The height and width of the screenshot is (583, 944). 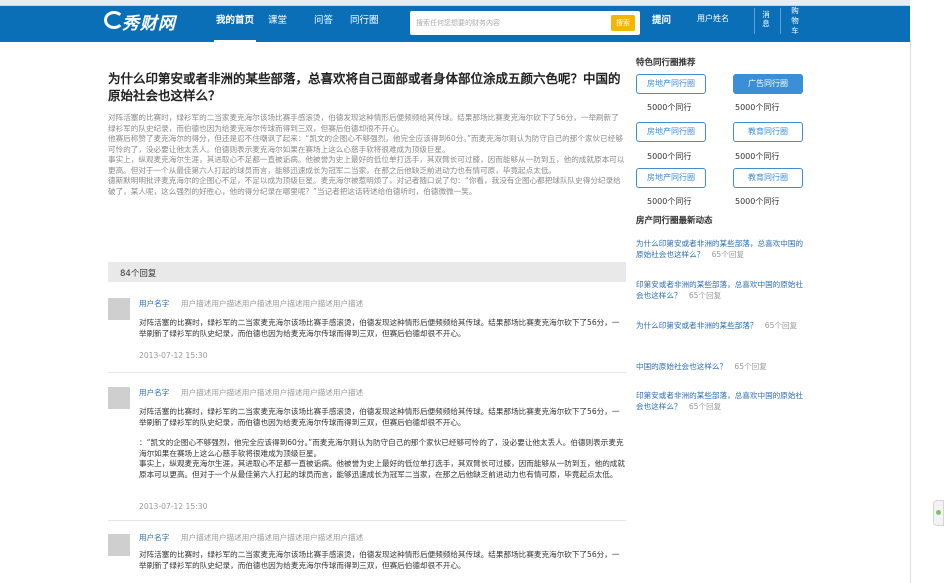 I want to click on page-edge-line, so click(x=910, y=311).